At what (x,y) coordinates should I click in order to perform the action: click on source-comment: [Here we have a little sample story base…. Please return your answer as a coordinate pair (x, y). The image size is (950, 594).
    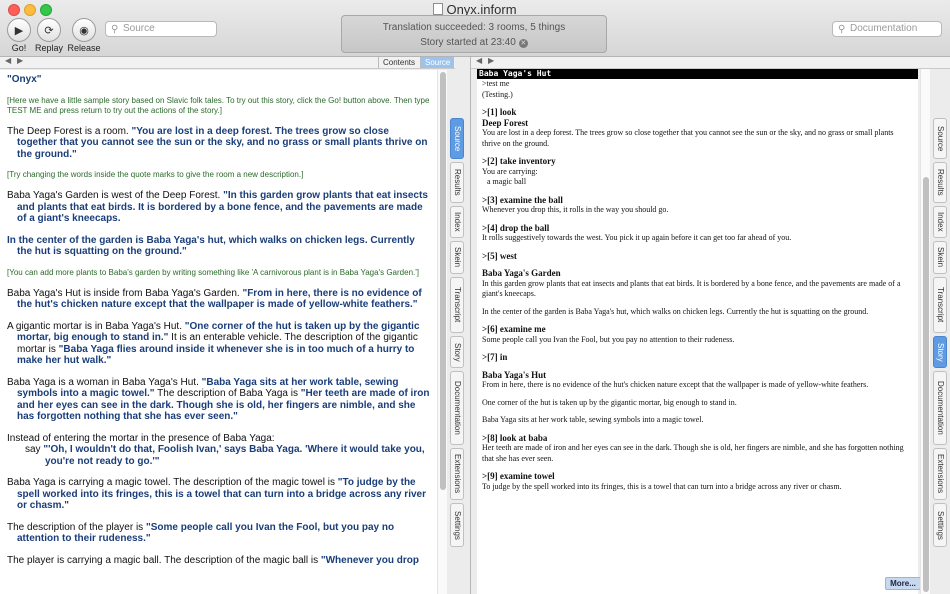
    Looking at the image, I should click on (218, 105).